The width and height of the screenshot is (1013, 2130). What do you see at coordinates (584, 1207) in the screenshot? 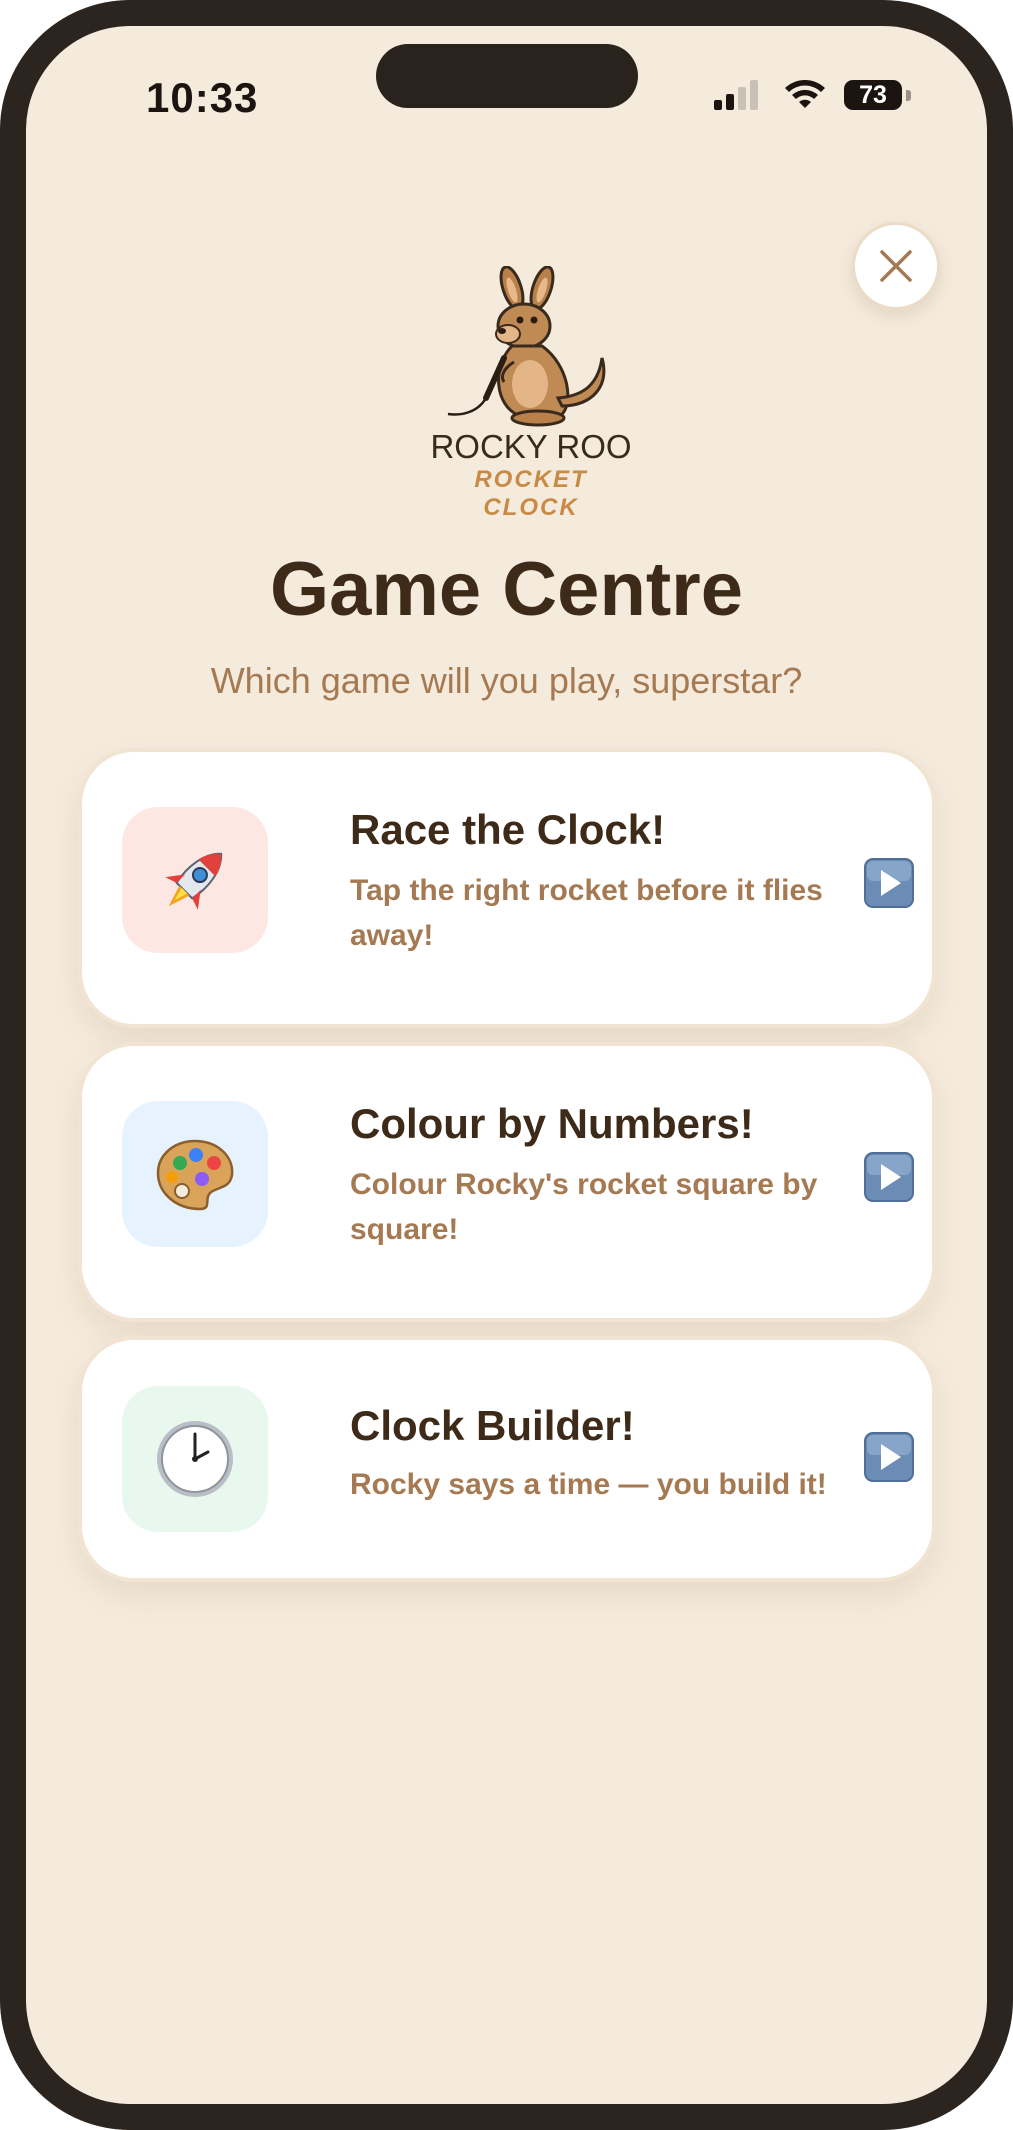
I see `game-description: Colour Rocky's rocket square by square!` at bounding box center [584, 1207].